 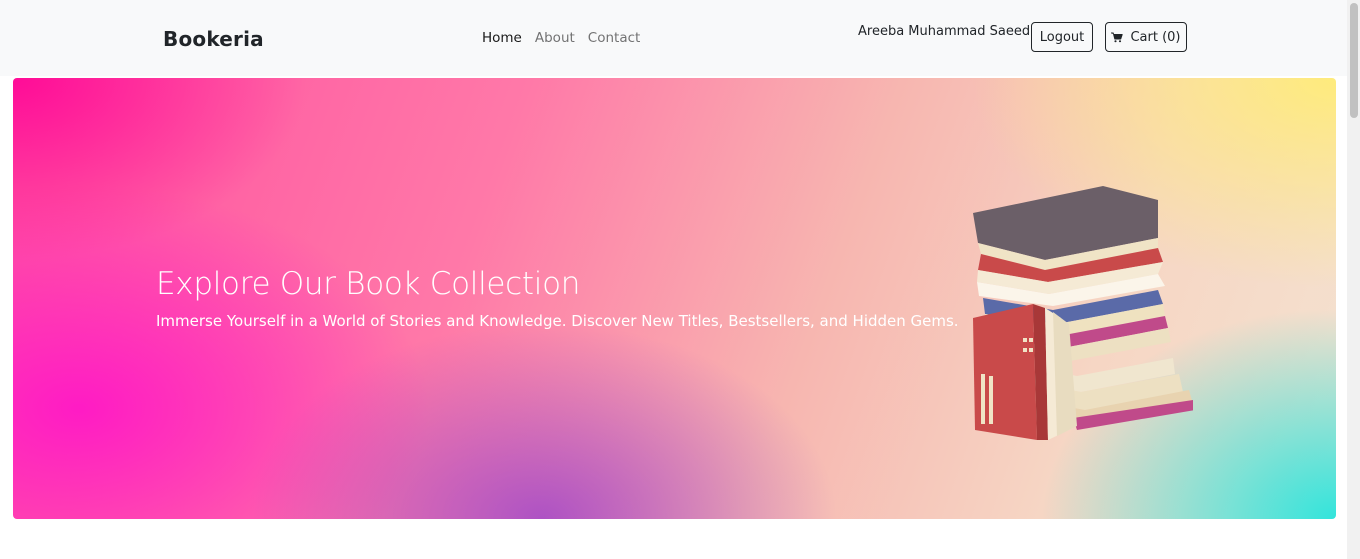 I want to click on logout-button: Logout, so click(x=1062, y=37).